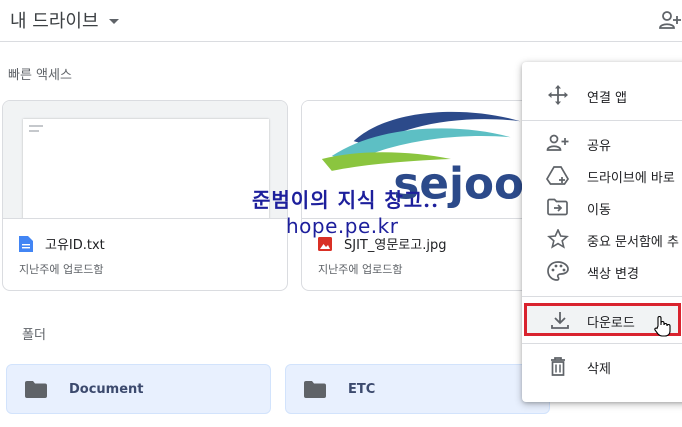  Describe the element at coordinates (662, 326) in the screenshot. I see `hand-cursor-icon` at that location.